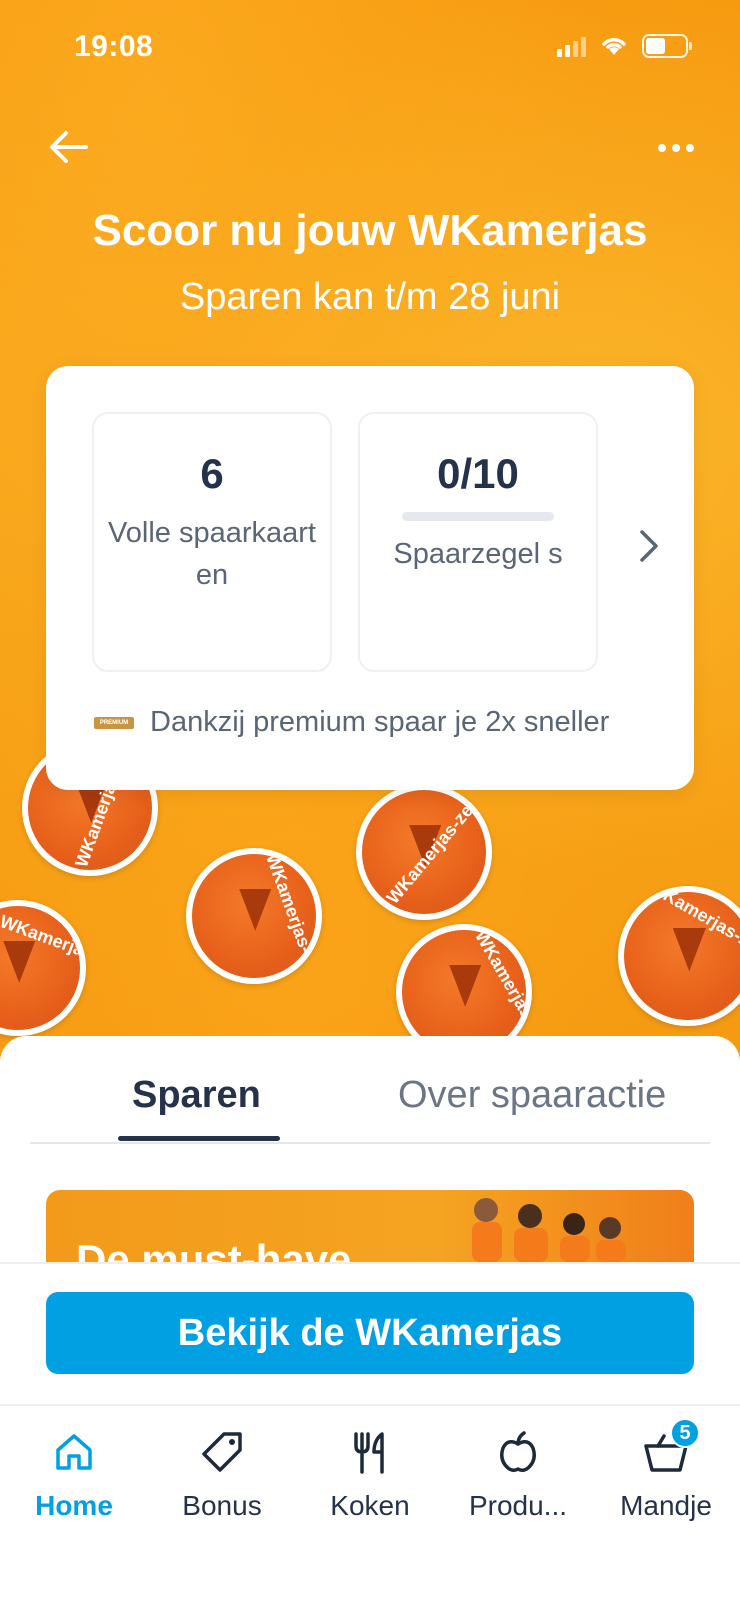 This screenshot has height=1600, width=740. Describe the element at coordinates (214, 1249) in the screenshot. I see `promo-text: De must-have` at that location.